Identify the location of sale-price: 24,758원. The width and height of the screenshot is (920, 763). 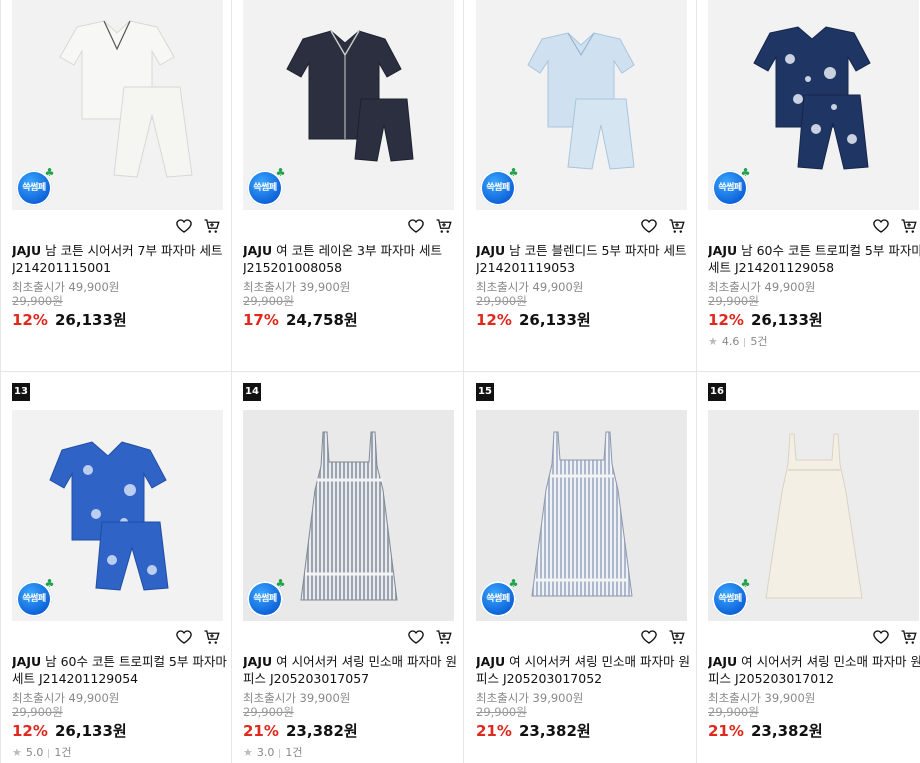
(322, 320).